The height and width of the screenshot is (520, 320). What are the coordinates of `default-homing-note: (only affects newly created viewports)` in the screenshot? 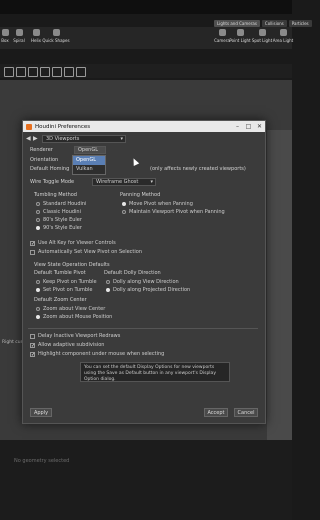 It's located at (198, 169).